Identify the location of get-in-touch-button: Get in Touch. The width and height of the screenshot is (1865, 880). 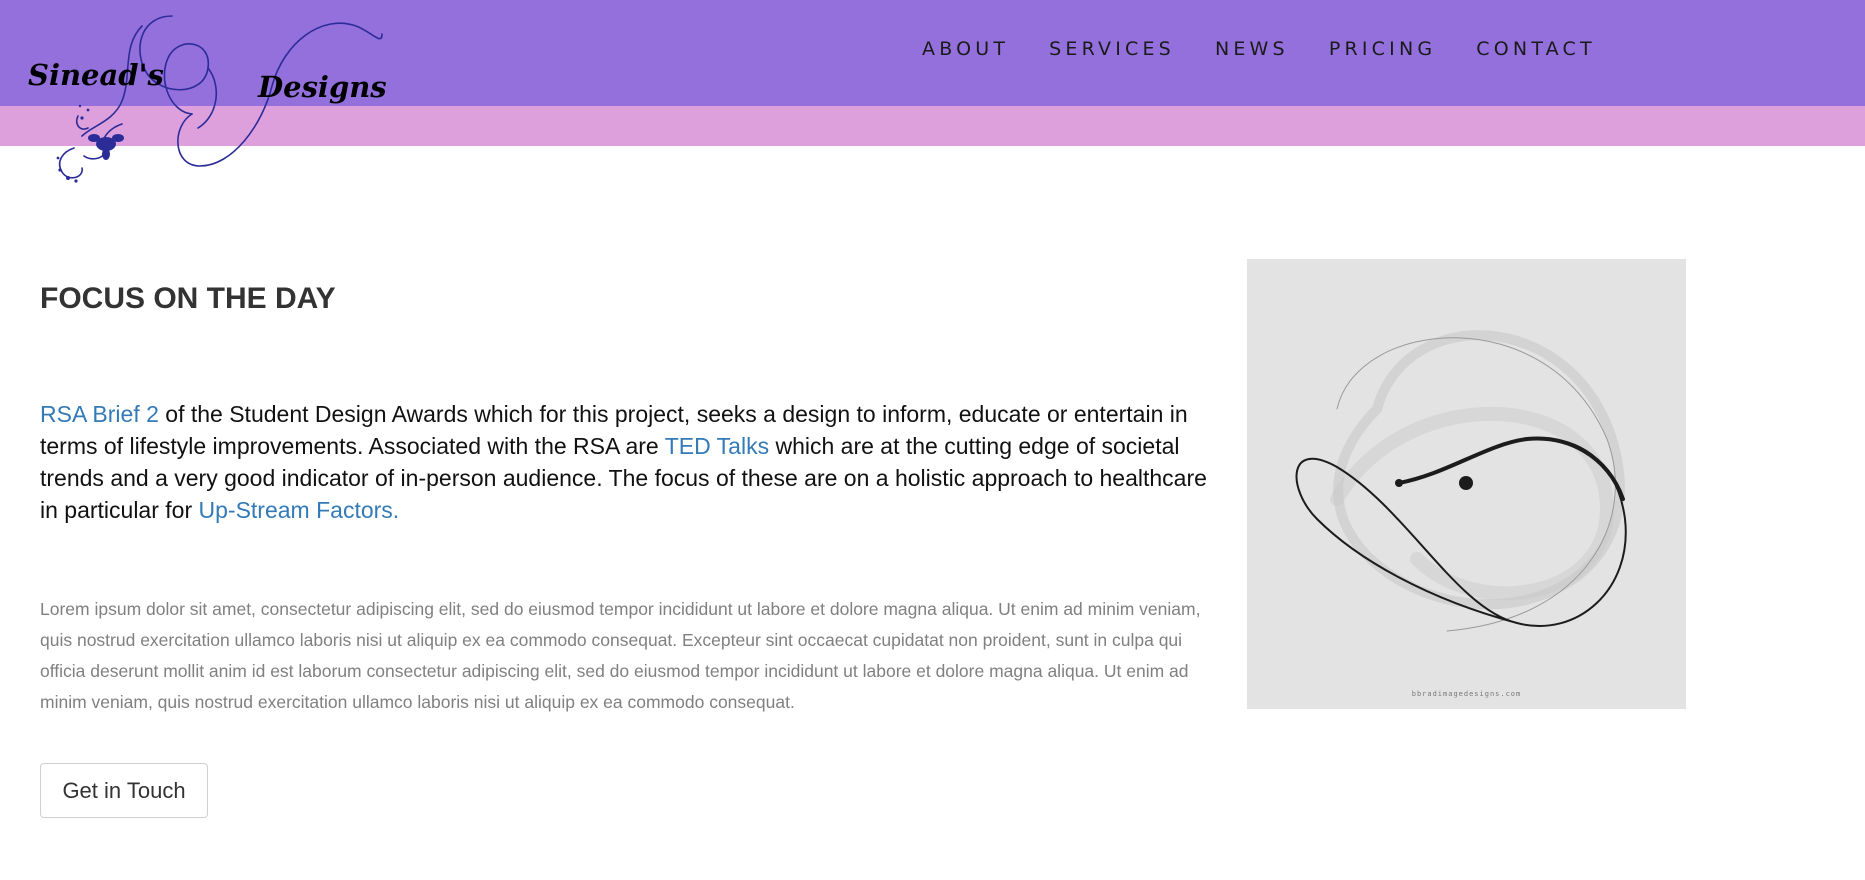
(124, 790).